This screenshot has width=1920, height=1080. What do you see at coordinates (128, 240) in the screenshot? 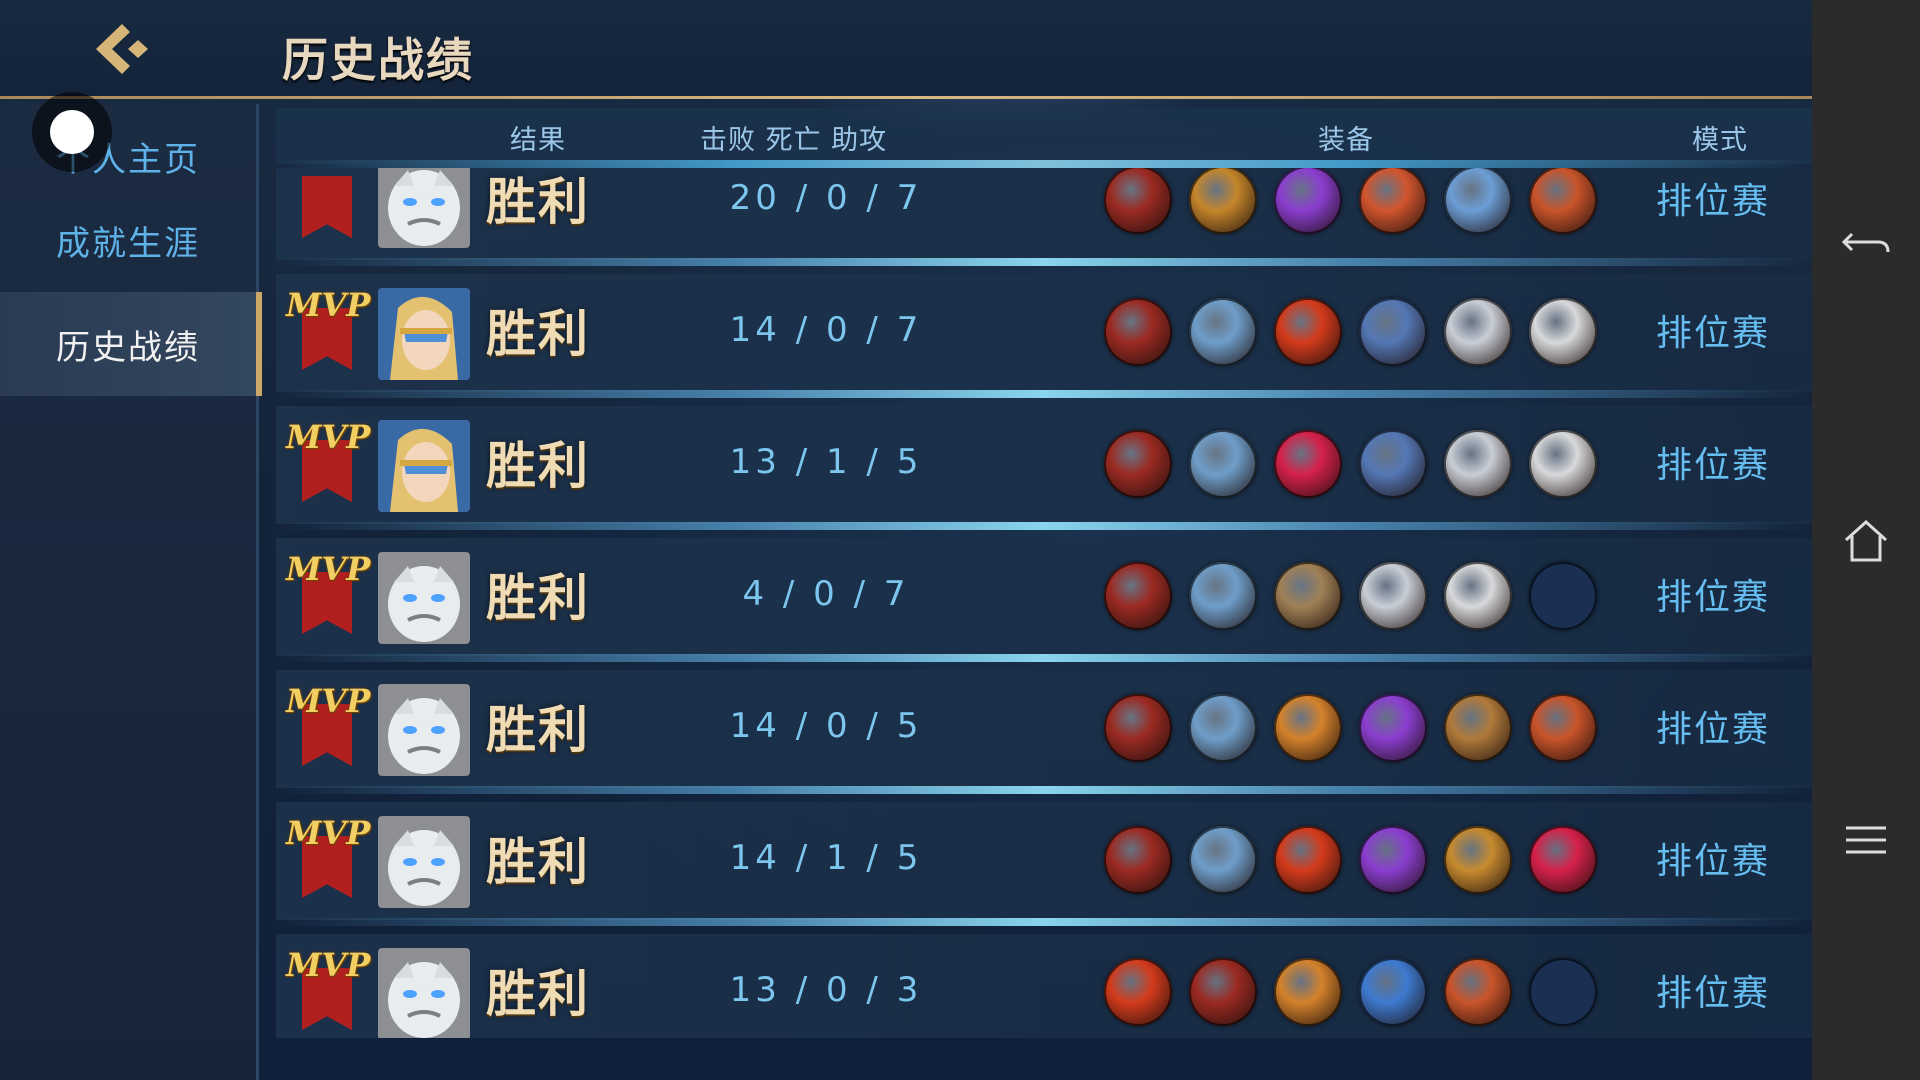
I see `sidebar-item-career: 成就生涯` at bounding box center [128, 240].